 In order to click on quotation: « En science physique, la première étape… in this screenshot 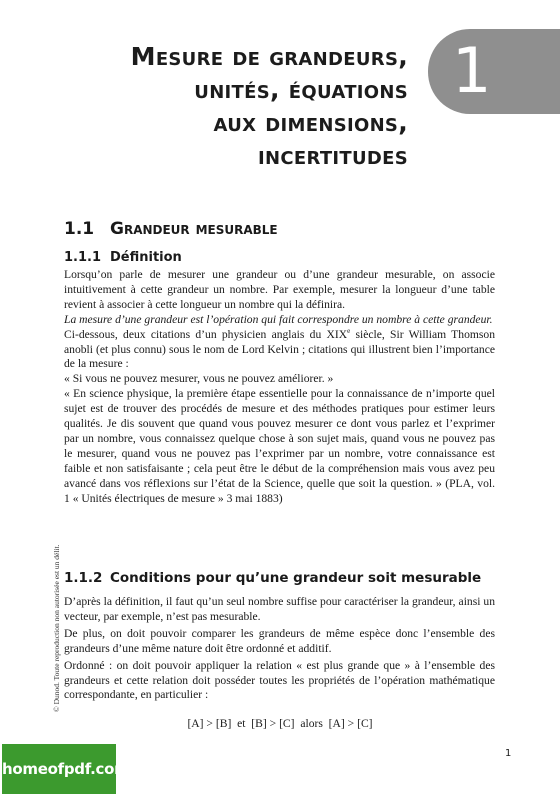, I will do `click(279, 446)`.